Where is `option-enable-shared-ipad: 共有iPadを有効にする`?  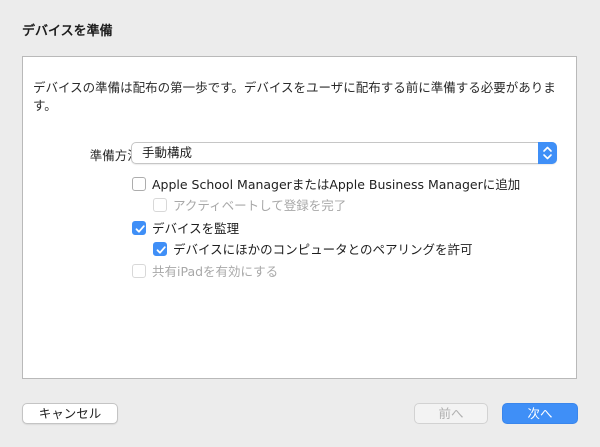 option-enable-shared-ipad: 共有iPadを有効にする is located at coordinates (205, 270).